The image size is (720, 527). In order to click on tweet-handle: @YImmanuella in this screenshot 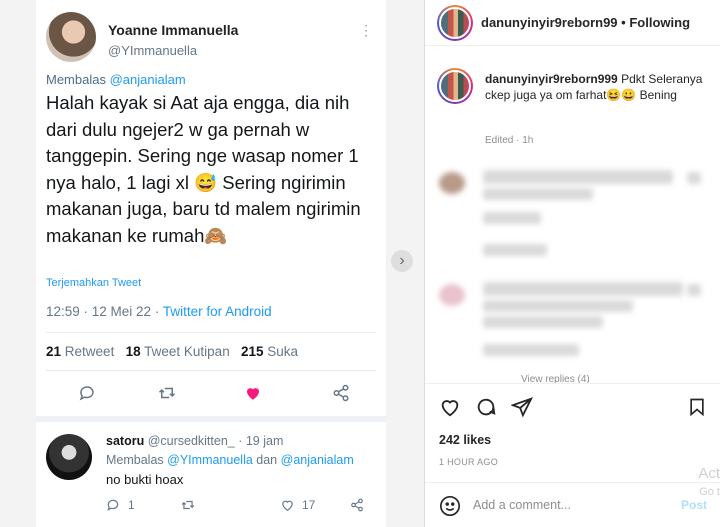, I will do `click(153, 50)`.